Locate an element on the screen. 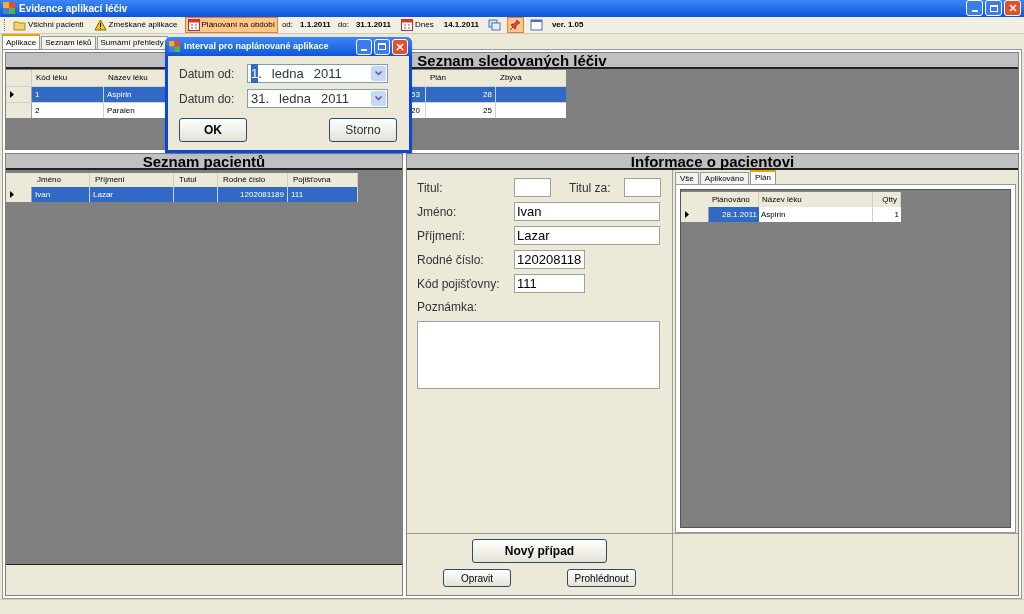 This screenshot has height=614, width=1024. date-picker: 31. ledna 2011 is located at coordinates (317, 98).